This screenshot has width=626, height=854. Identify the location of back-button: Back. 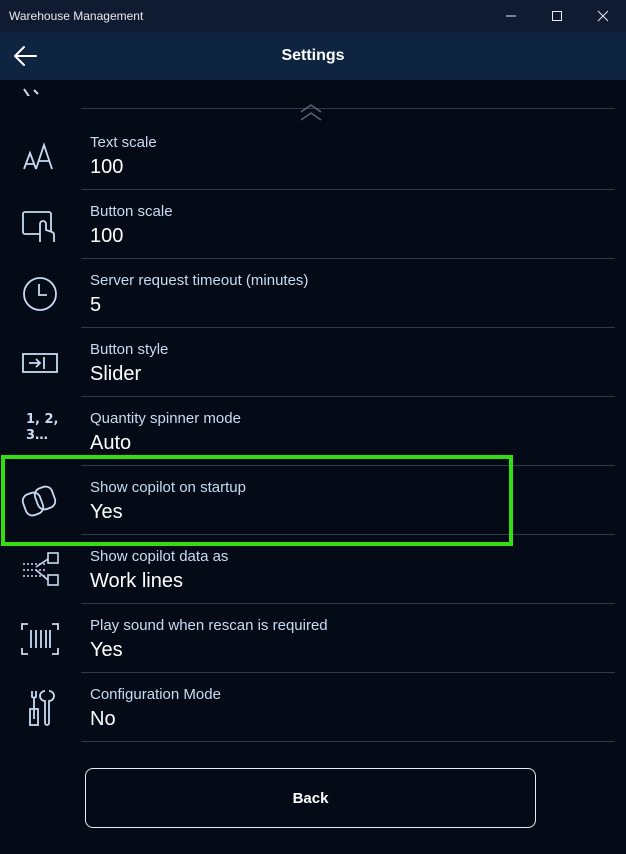
(310, 798).